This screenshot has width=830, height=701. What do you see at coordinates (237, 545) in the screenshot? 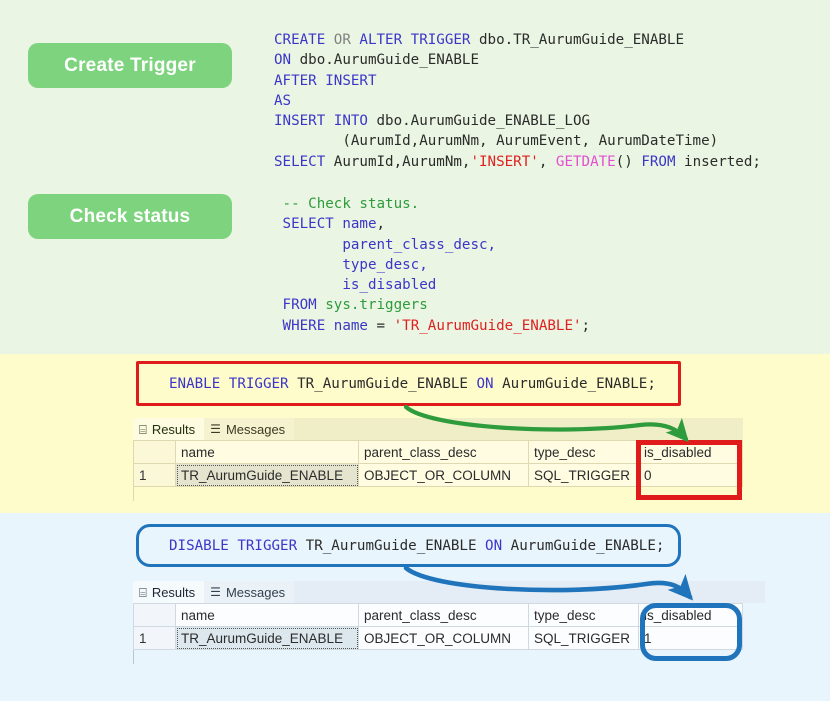
I see `code-token: DISABLE TRIGGER` at bounding box center [237, 545].